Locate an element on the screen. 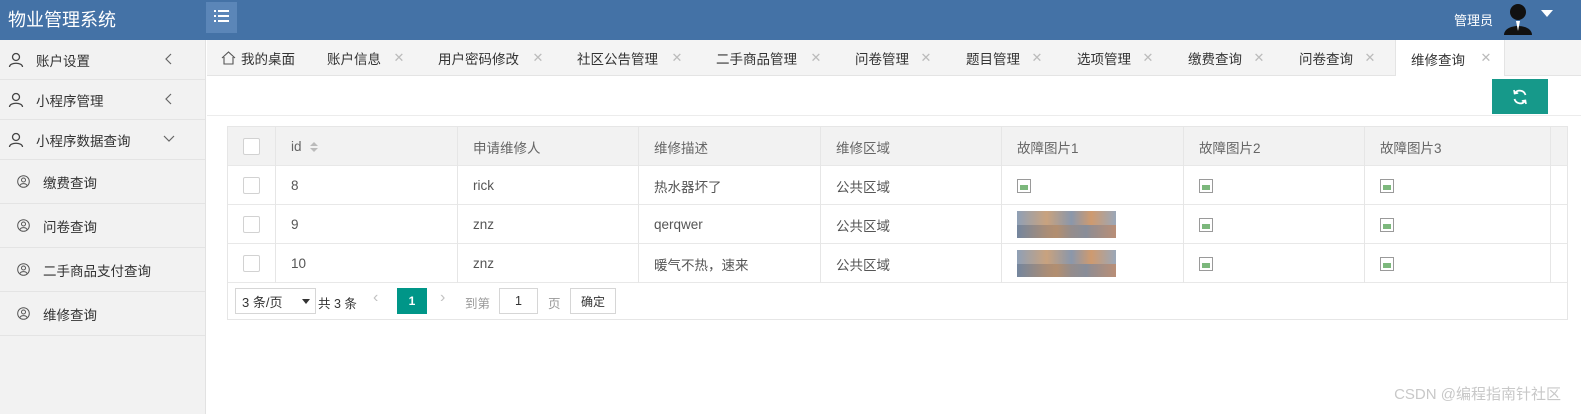 This screenshot has height=414, width=1581. prev-page-icon: ‹ is located at coordinates (375, 298).